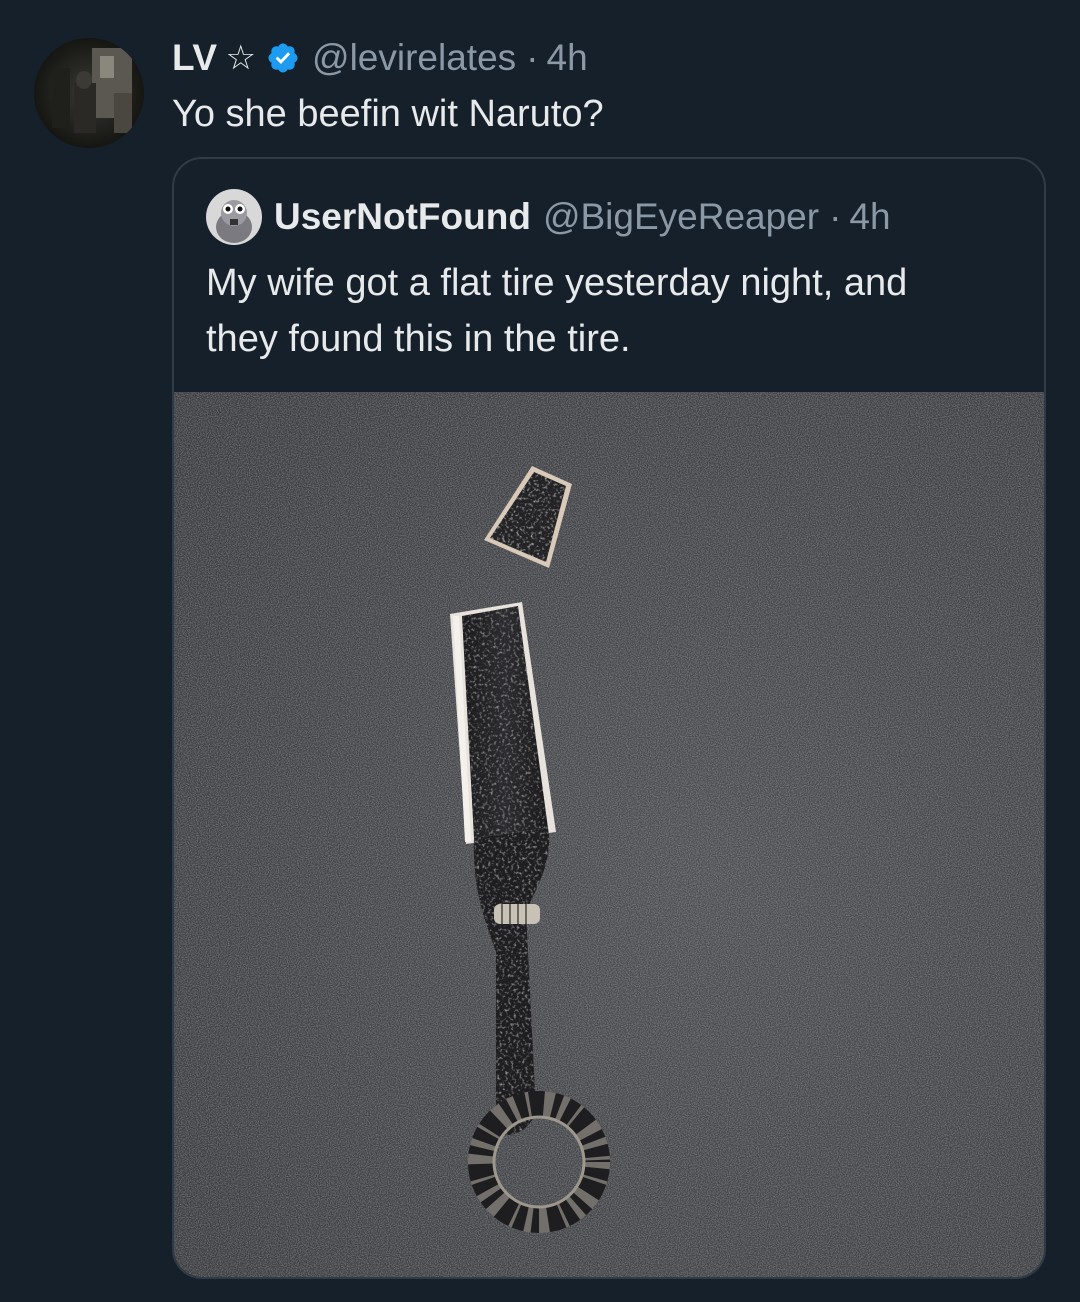 The width and height of the screenshot is (1080, 1302). What do you see at coordinates (234, 217) in the screenshot?
I see `quoted-user-avatar` at bounding box center [234, 217].